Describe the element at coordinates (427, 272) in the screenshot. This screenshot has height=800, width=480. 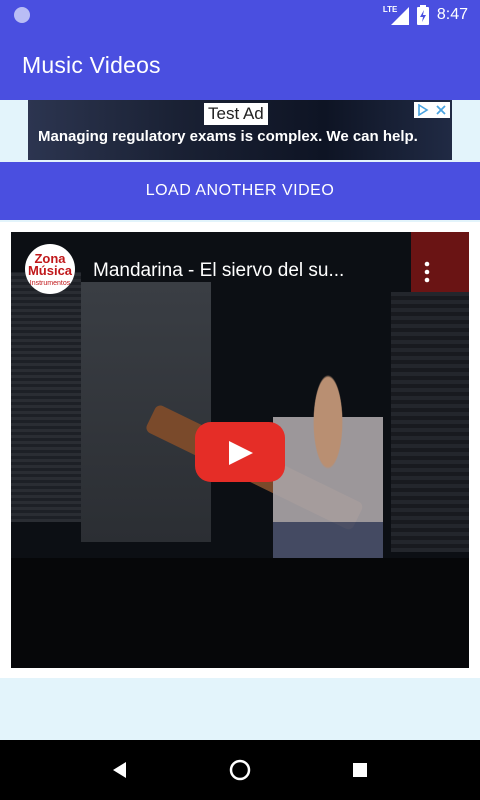
I see `more-vert-icon` at that location.